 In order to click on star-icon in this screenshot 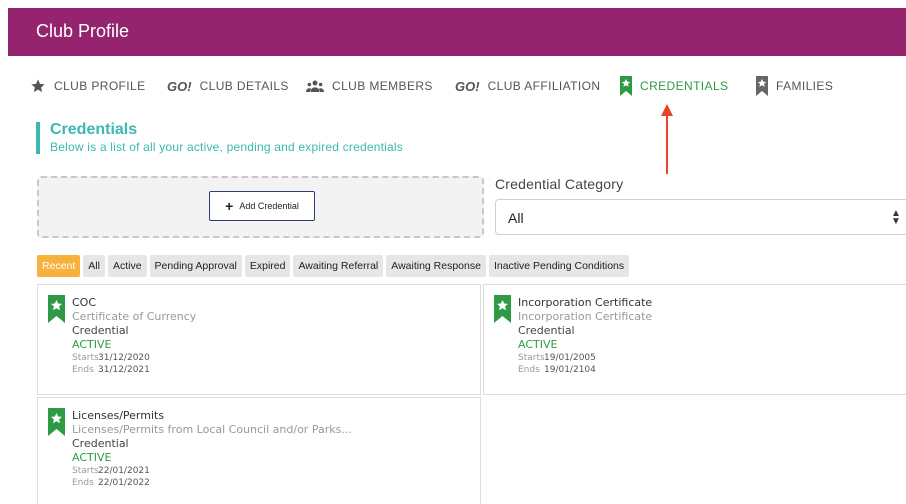, I will do `click(38, 86)`.